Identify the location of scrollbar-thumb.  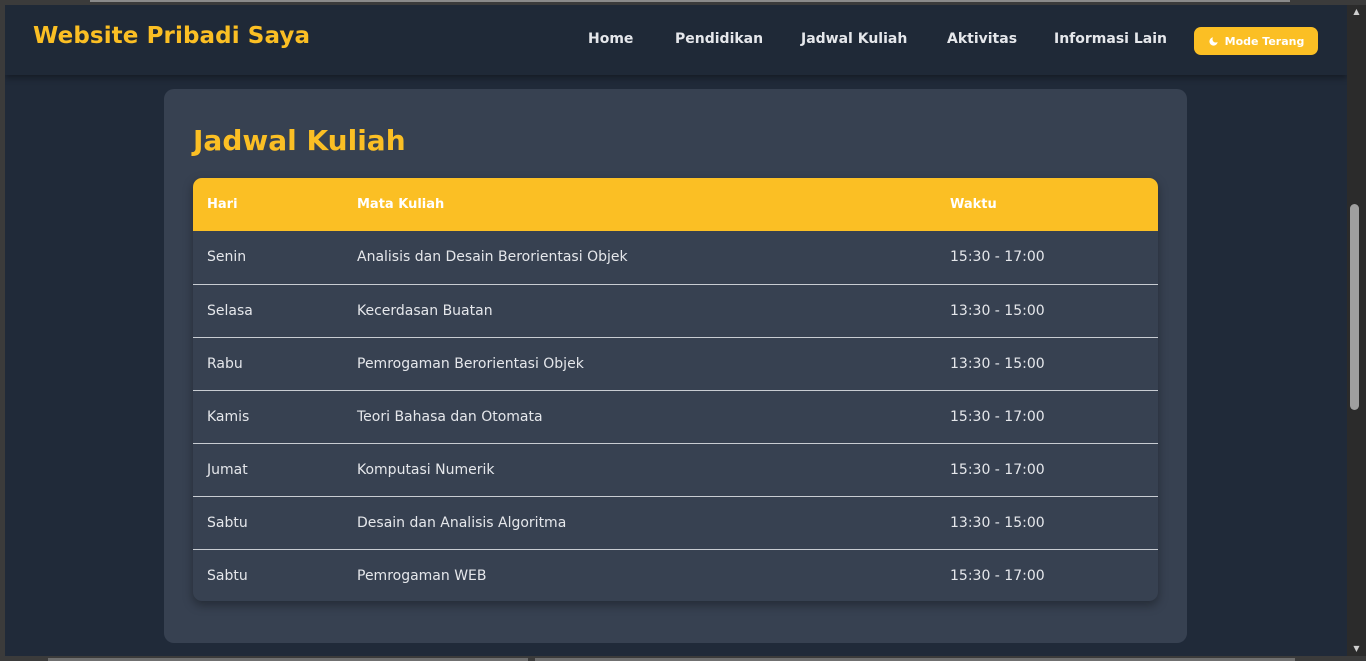
(1354, 307).